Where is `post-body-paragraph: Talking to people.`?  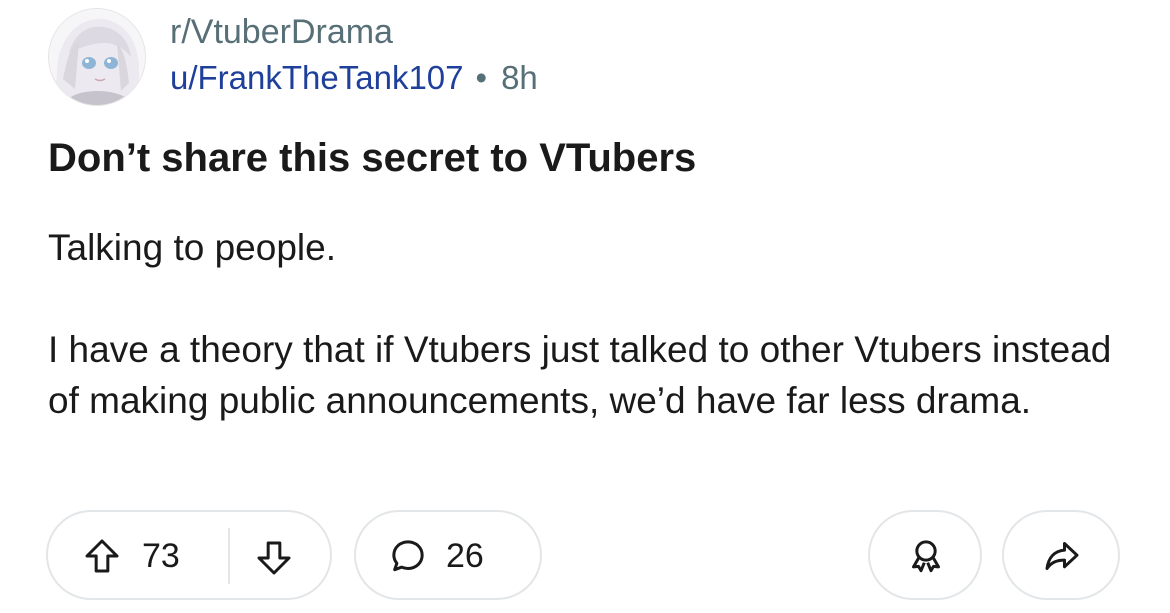 post-body-paragraph: Talking to people. is located at coordinates (192, 247).